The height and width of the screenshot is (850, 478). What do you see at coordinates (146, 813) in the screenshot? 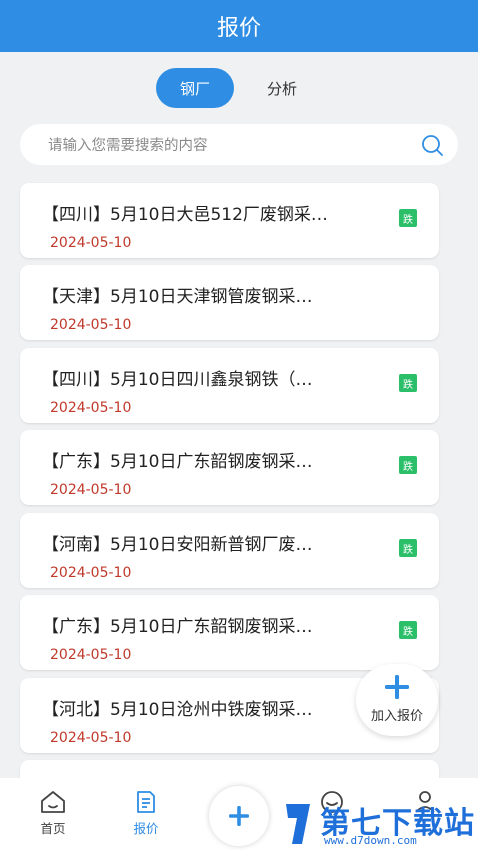
I see `nav-quote: 报价` at bounding box center [146, 813].